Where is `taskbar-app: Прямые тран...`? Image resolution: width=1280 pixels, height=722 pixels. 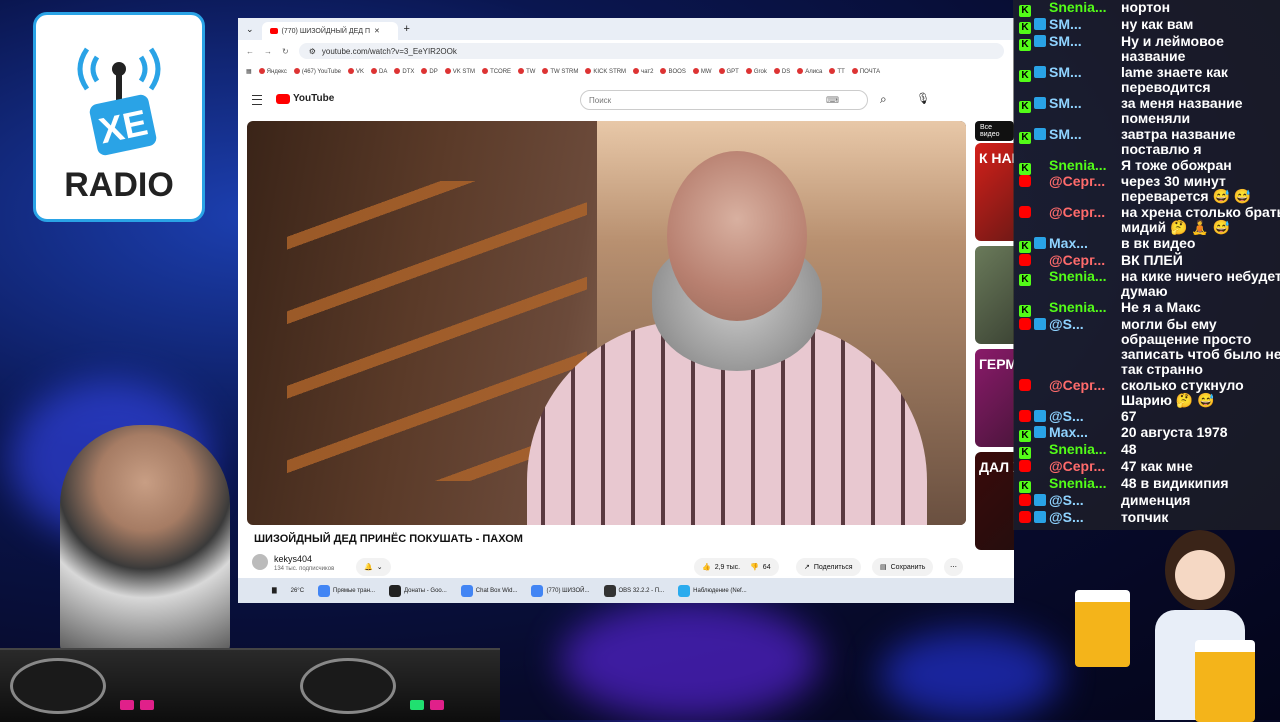
taskbar-app: Прямые тран... is located at coordinates (346, 591).